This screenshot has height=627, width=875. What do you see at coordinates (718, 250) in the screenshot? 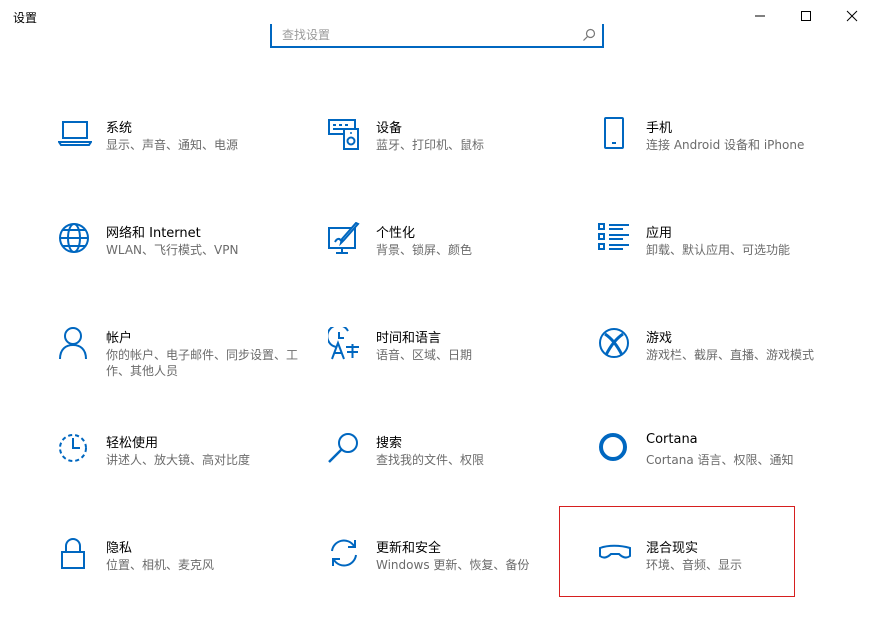
I see `tile-description: 卸载、默认应用、可选功能` at bounding box center [718, 250].